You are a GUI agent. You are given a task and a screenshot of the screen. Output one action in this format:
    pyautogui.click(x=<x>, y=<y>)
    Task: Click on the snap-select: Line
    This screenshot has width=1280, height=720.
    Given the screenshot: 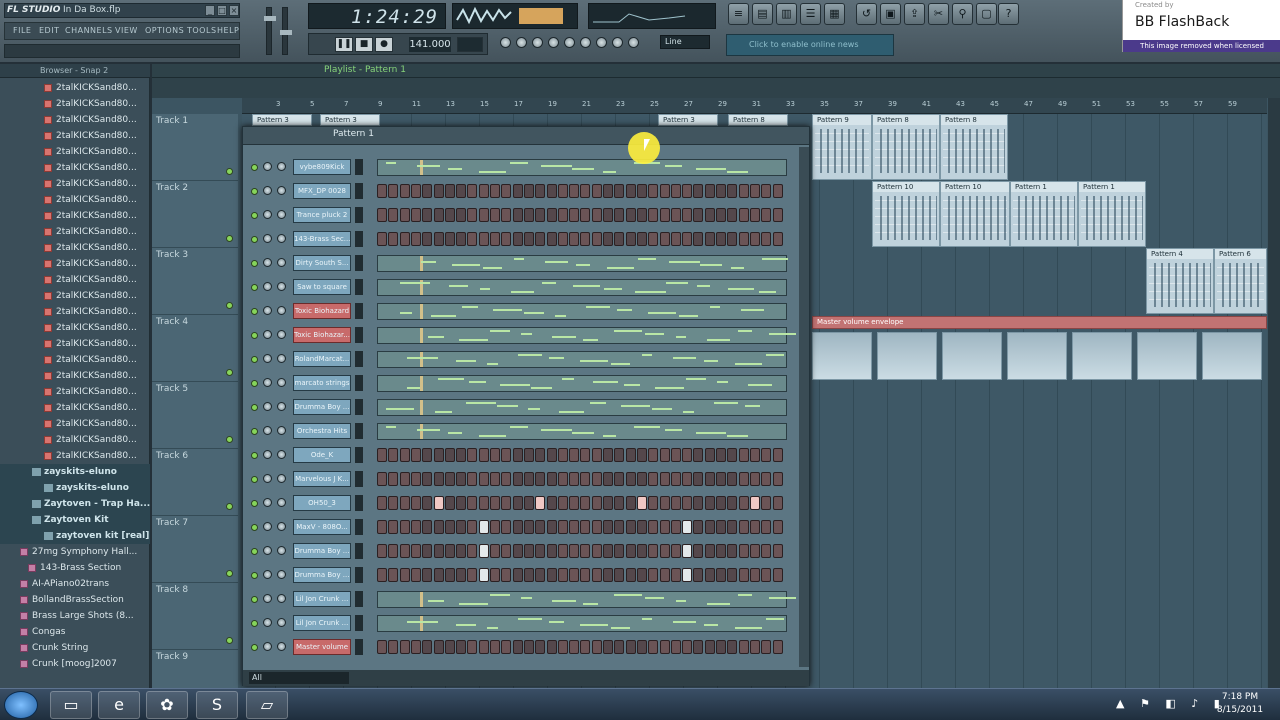 What is the action you would take?
    pyautogui.click(x=685, y=42)
    